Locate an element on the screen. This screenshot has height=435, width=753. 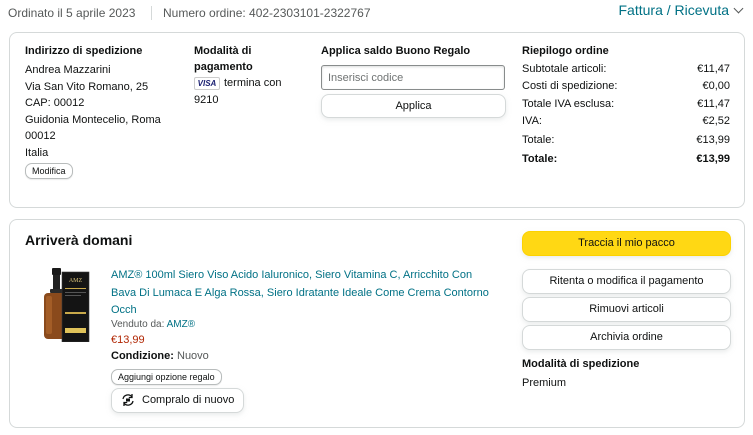
card-ends-with-label: termina con is located at coordinates (253, 83).